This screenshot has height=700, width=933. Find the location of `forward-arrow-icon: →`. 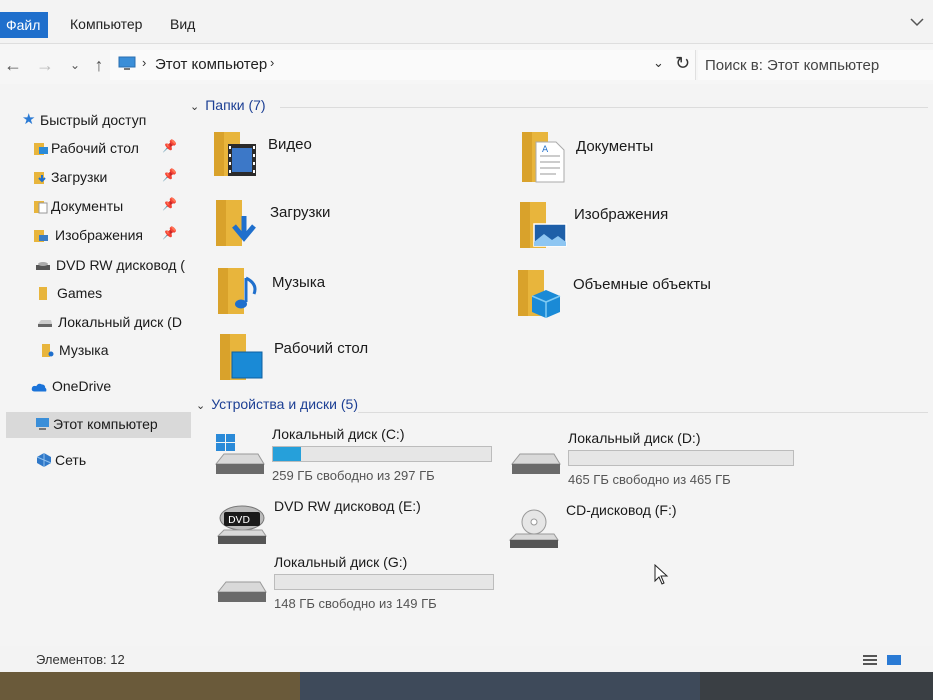

forward-arrow-icon: → is located at coordinates (45, 65).